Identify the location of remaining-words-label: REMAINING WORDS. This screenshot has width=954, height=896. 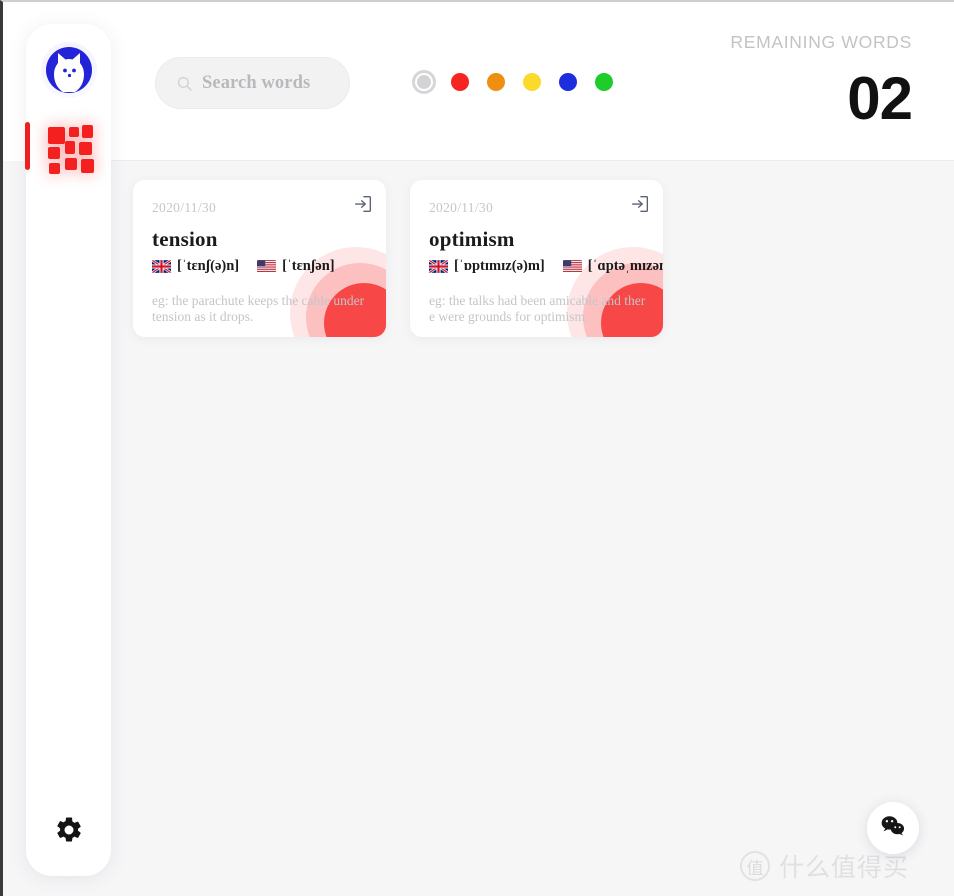
(821, 42).